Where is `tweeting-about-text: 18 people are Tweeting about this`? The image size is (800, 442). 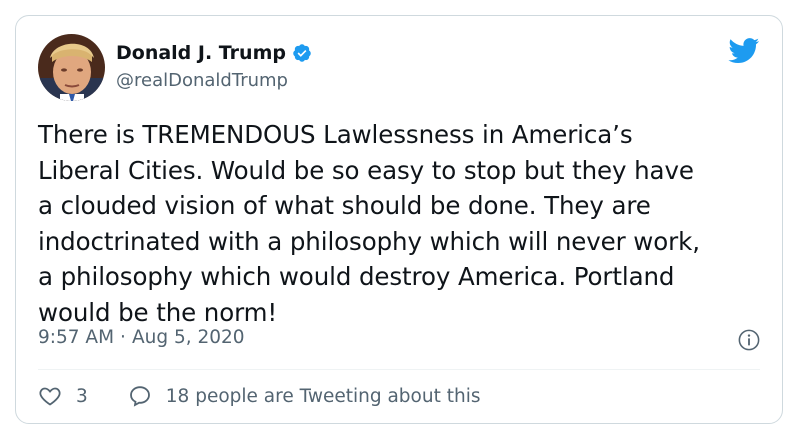
tweeting-about-text: 18 people are Tweeting about this is located at coordinates (323, 396).